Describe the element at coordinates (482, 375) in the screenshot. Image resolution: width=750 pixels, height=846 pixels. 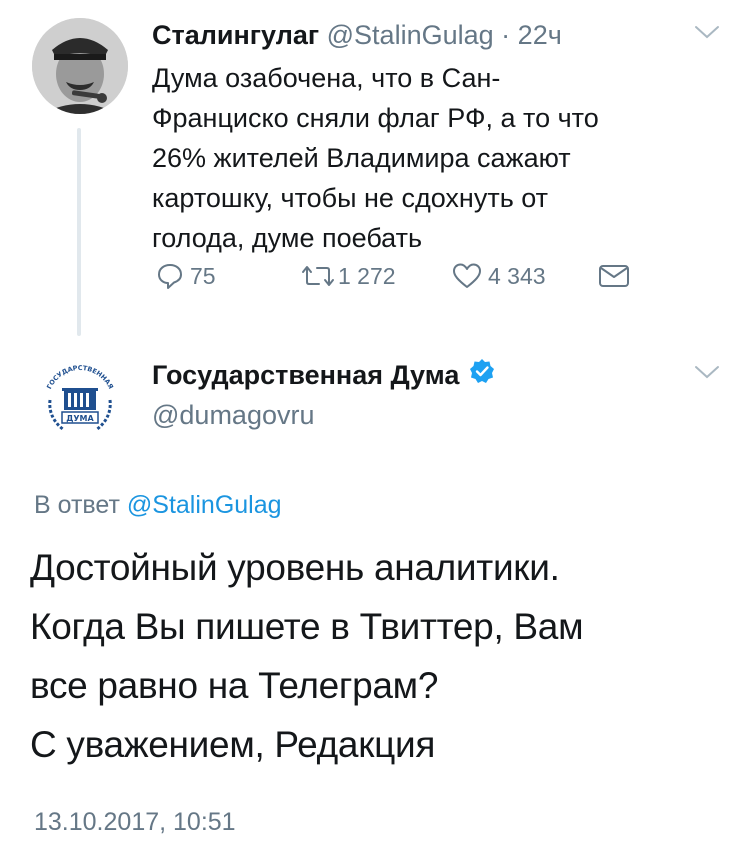
I see `verified-badge-icon` at that location.